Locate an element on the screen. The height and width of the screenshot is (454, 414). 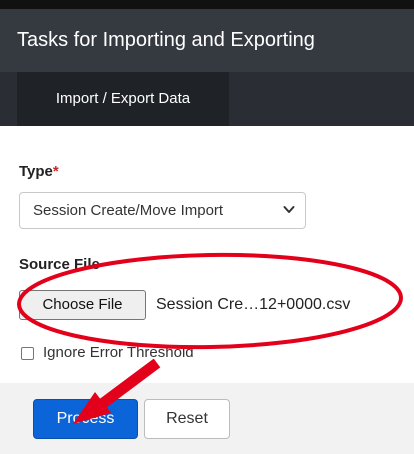
top-strip is located at coordinates (207, 4).